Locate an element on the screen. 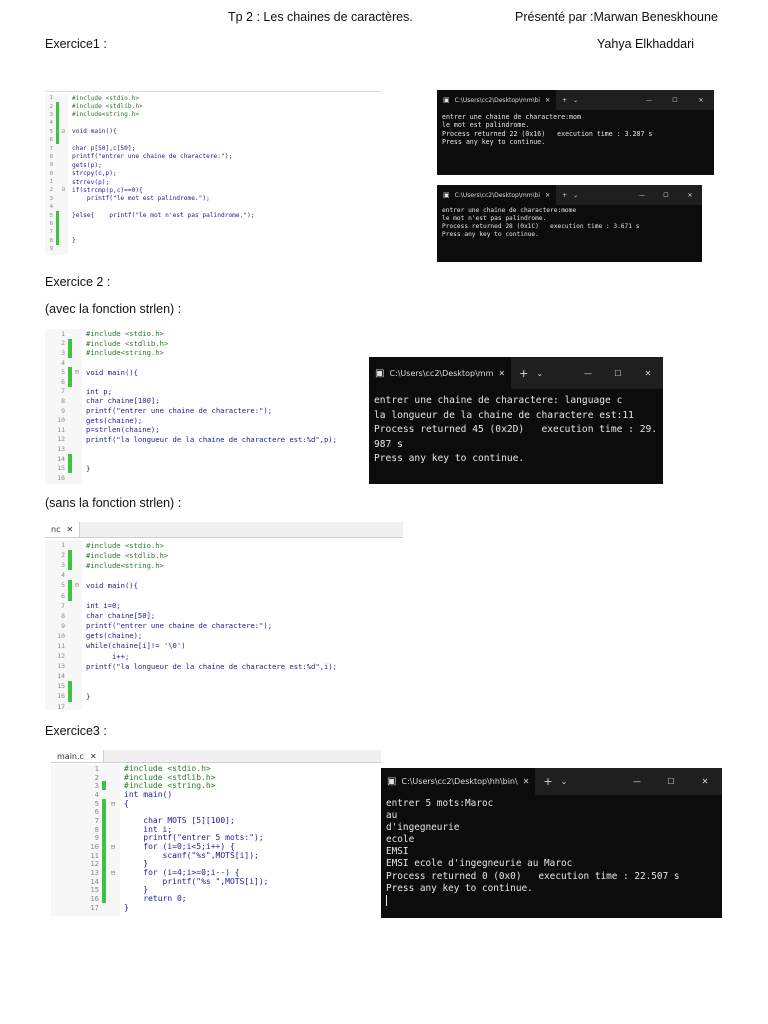 The height and width of the screenshot is (1024, 768). code-line: 16 return 0; is located at coordinates (216, 898).